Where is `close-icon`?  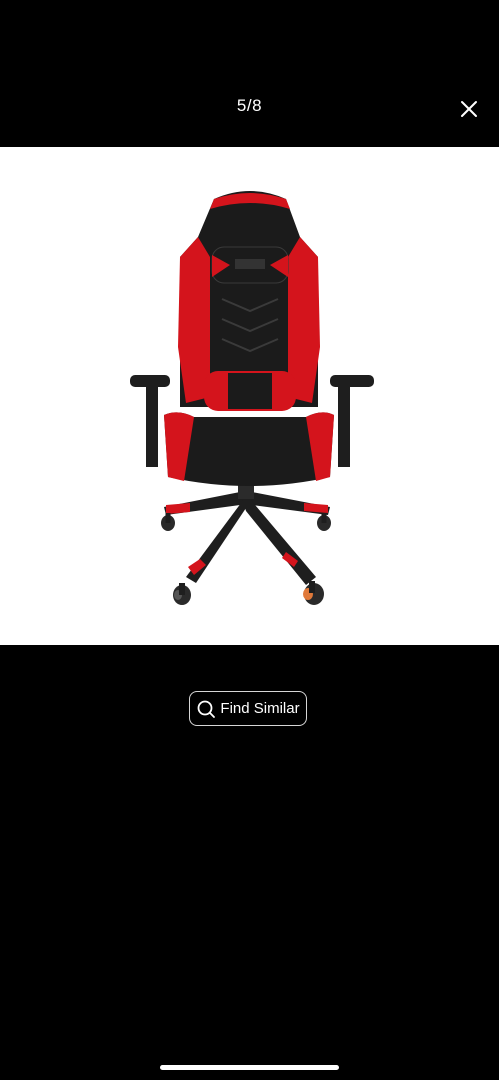
close-icon is located at coordinates (469, 109).